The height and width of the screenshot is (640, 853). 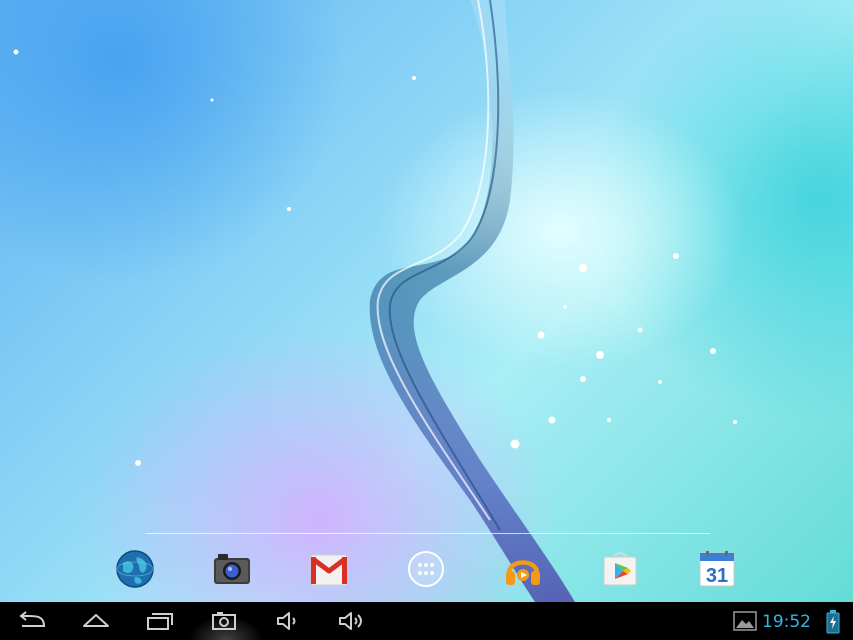 I want to click on play-music-icon, so click(x=523, y=569).